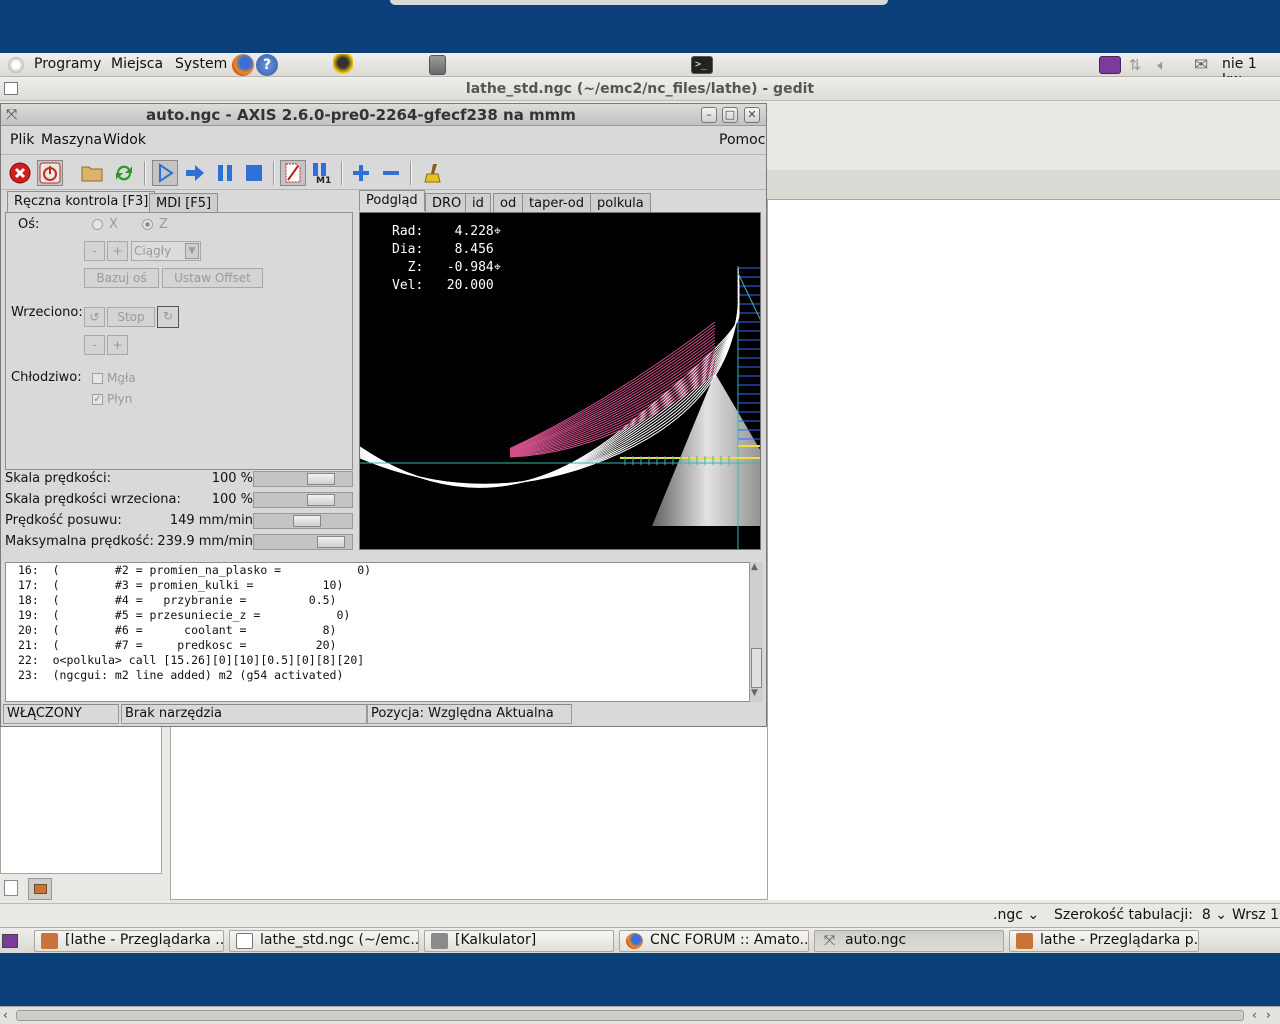 The height and width of the screenshot is (1024, 1280). Describe the element at coordinates (742, 140) in the screenshot. I see `menu-help: Pomoc` at that location.